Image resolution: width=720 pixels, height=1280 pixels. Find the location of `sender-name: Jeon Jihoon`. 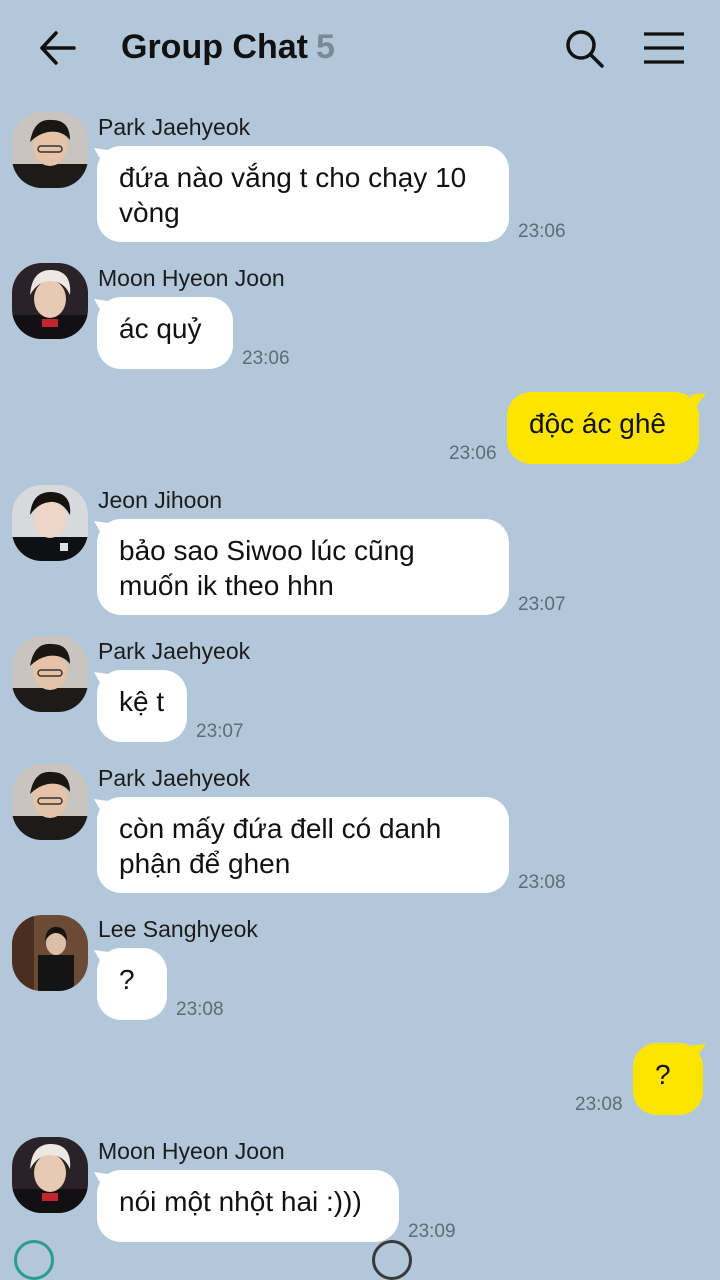

sender-name: Jeon Jihoon is located at coordinates (160, 500).